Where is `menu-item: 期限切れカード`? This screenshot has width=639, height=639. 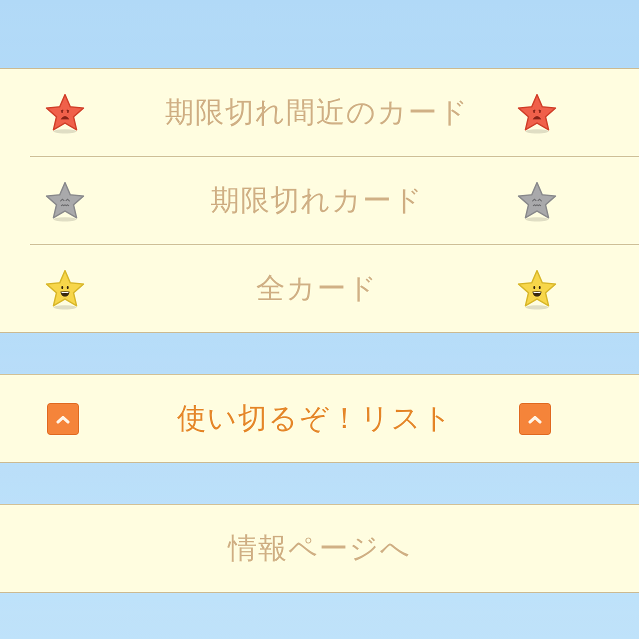 menu-item: 期限切れカード is located at coordinates (334, 200).